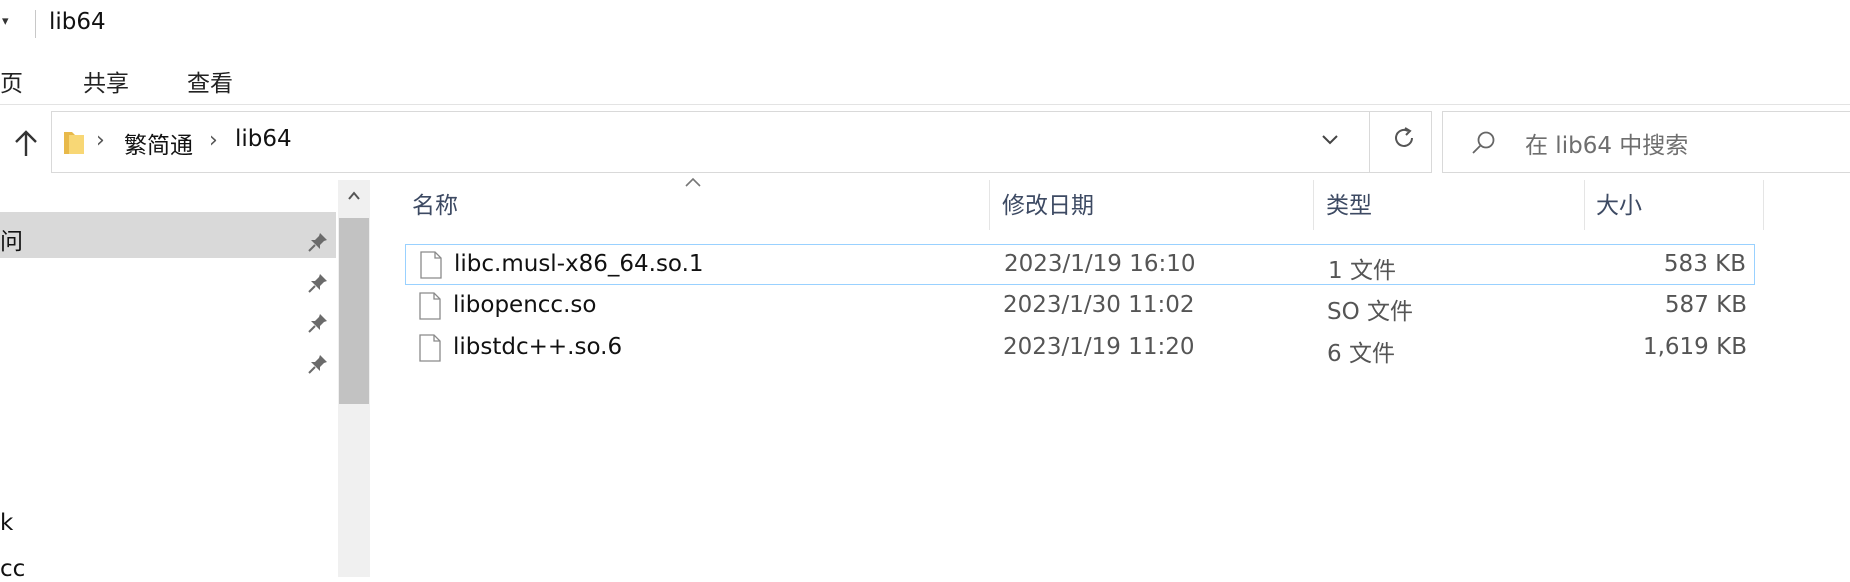 The height and width of the screenshot is (582, 1850). Describe the element at coordinates (35, 24) in the screenshot. I see `title-separator` at that location.